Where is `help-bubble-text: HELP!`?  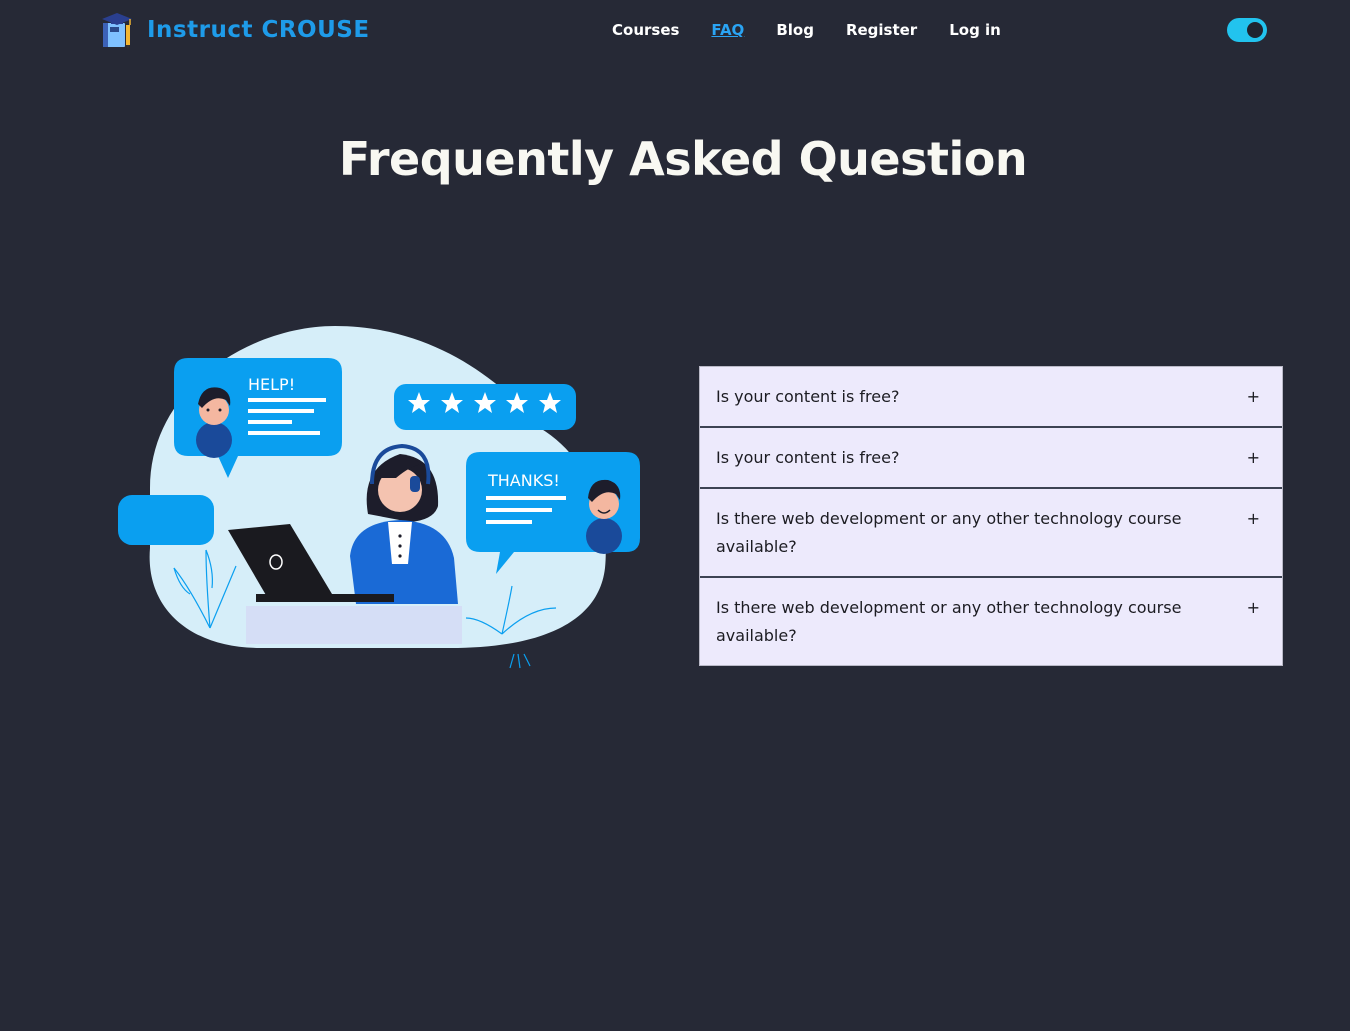
help-bubble-text: HELP! is located at coordinates (271, 384).